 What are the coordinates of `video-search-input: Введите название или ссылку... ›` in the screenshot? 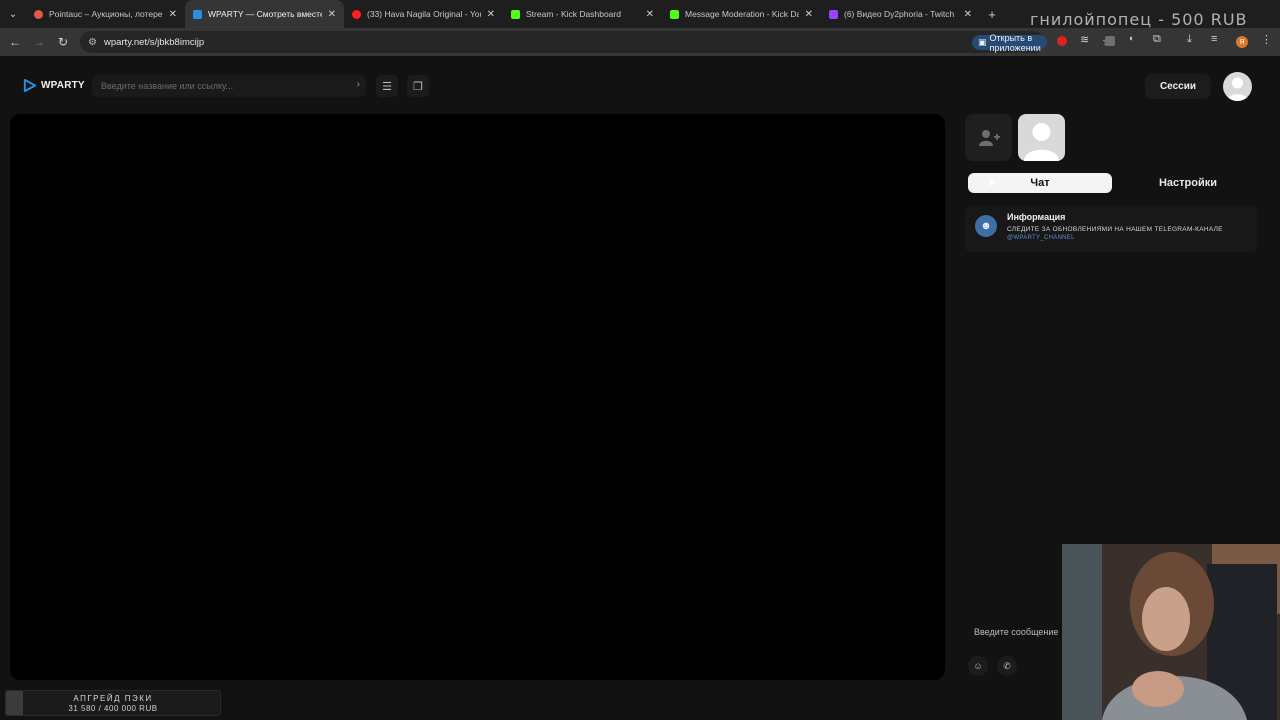 It's located at (229, 86).